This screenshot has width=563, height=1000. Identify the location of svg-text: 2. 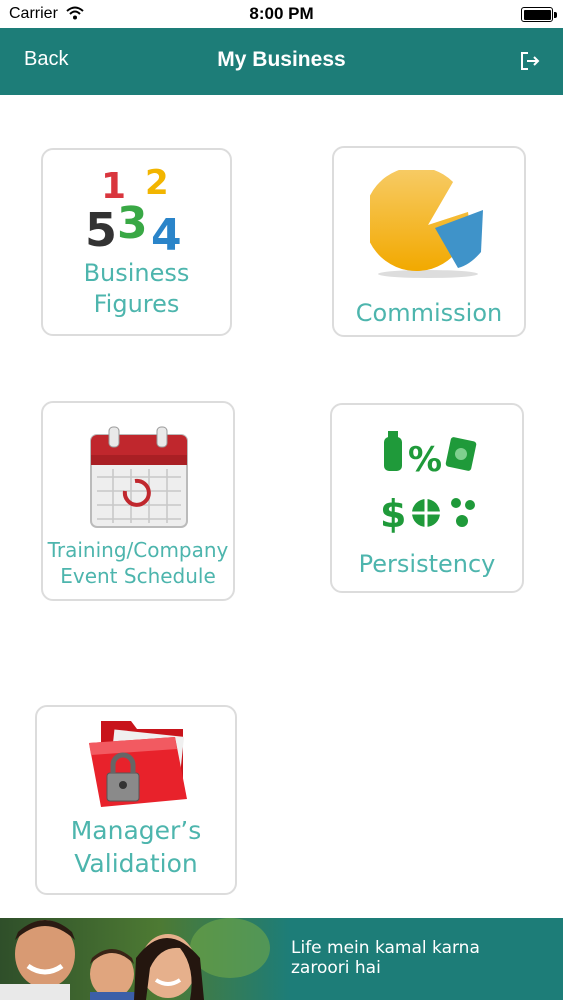
(157, 183).